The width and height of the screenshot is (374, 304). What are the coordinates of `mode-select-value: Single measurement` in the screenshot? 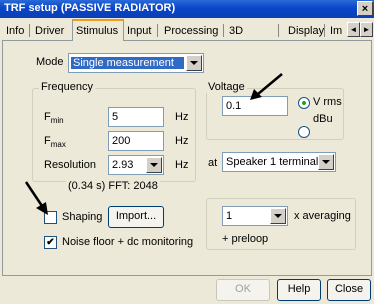 It's located at (127, 63).